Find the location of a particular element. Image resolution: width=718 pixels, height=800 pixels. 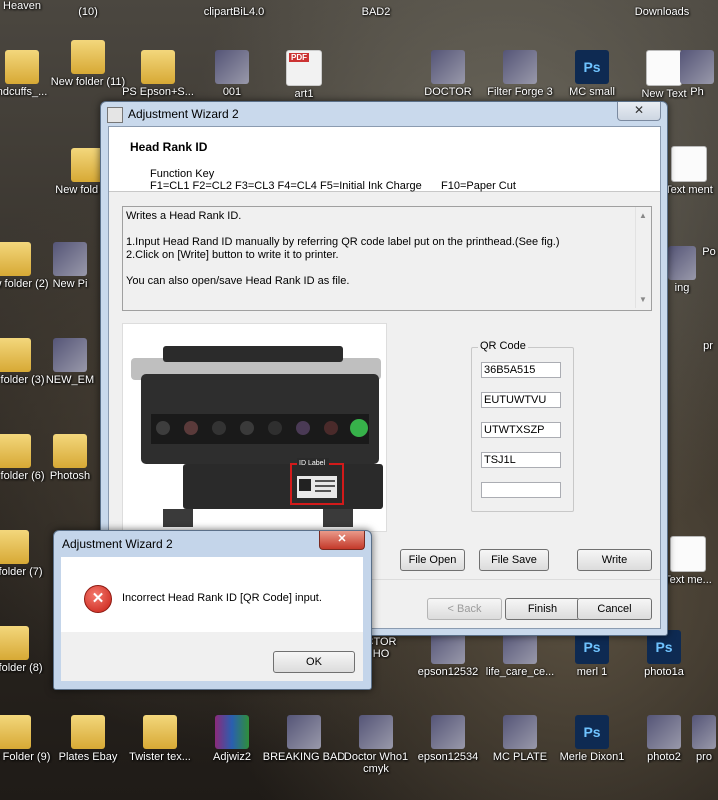

desktop-icon-label: New Pi is located at coordinates (70, 284).